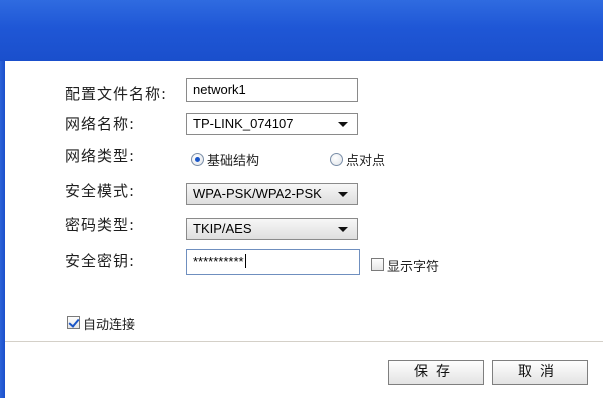 The width and height of the screenshot is (603, 399). I want to click on network-name-combobox: TP-LINK_074107, so click(272, 124).